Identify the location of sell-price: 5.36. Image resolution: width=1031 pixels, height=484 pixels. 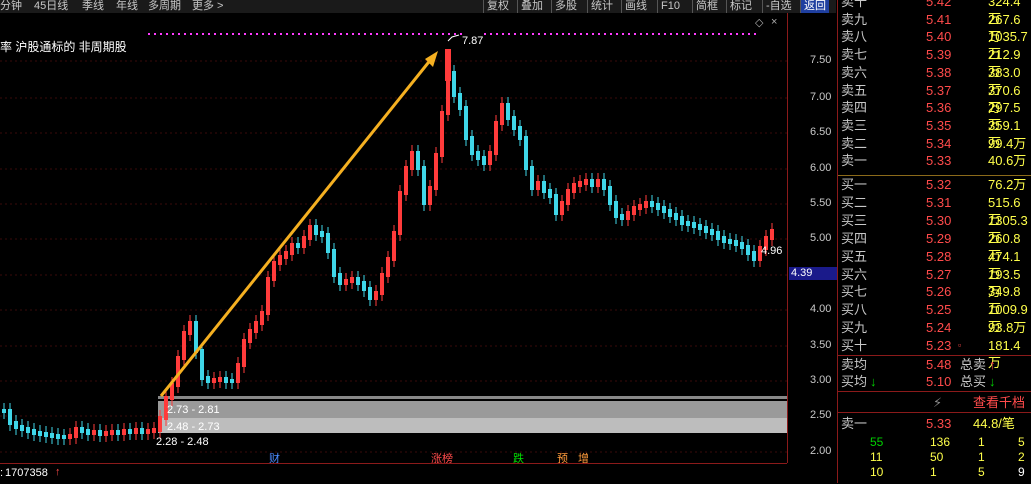
(939, 108).